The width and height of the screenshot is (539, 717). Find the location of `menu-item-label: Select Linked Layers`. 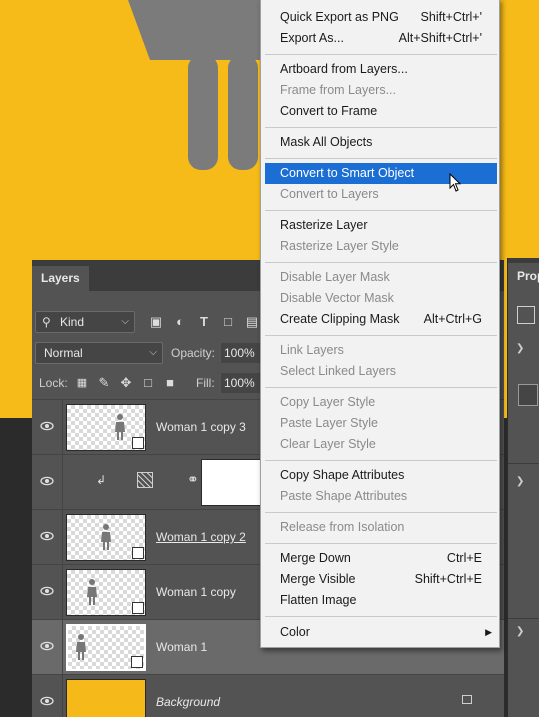

menu-item-label: Select Linked Layers is located at coordinates (338, 371).